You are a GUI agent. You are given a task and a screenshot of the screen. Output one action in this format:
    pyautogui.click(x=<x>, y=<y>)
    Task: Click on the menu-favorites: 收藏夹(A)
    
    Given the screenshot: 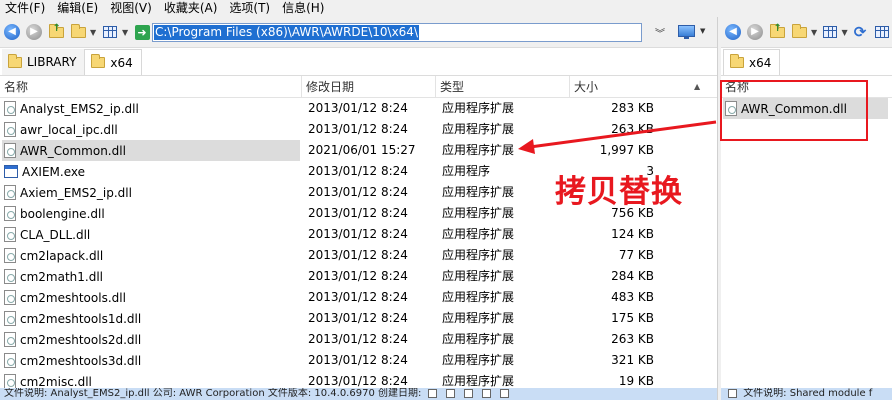 What is the action you would take?
    pyautogui.click(x=192, y=8)
    